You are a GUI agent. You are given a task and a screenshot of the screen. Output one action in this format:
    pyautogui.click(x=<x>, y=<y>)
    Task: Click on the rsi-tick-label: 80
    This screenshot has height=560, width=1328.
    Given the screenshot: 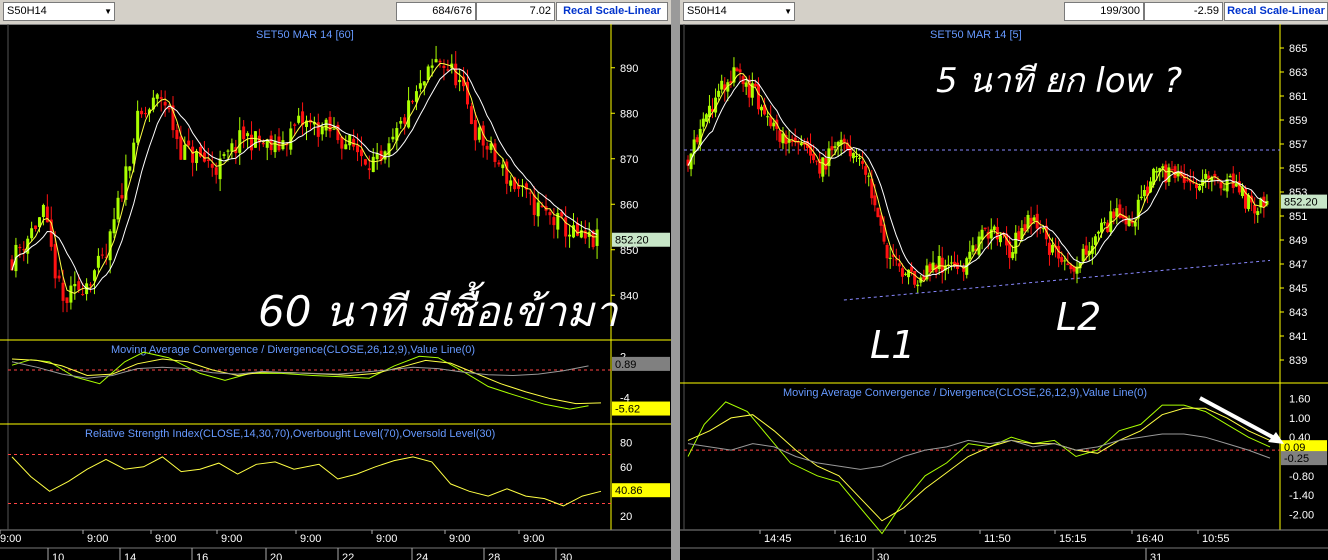 What is the action you would take?
    pyautogui.click(x=626, y=443)
    